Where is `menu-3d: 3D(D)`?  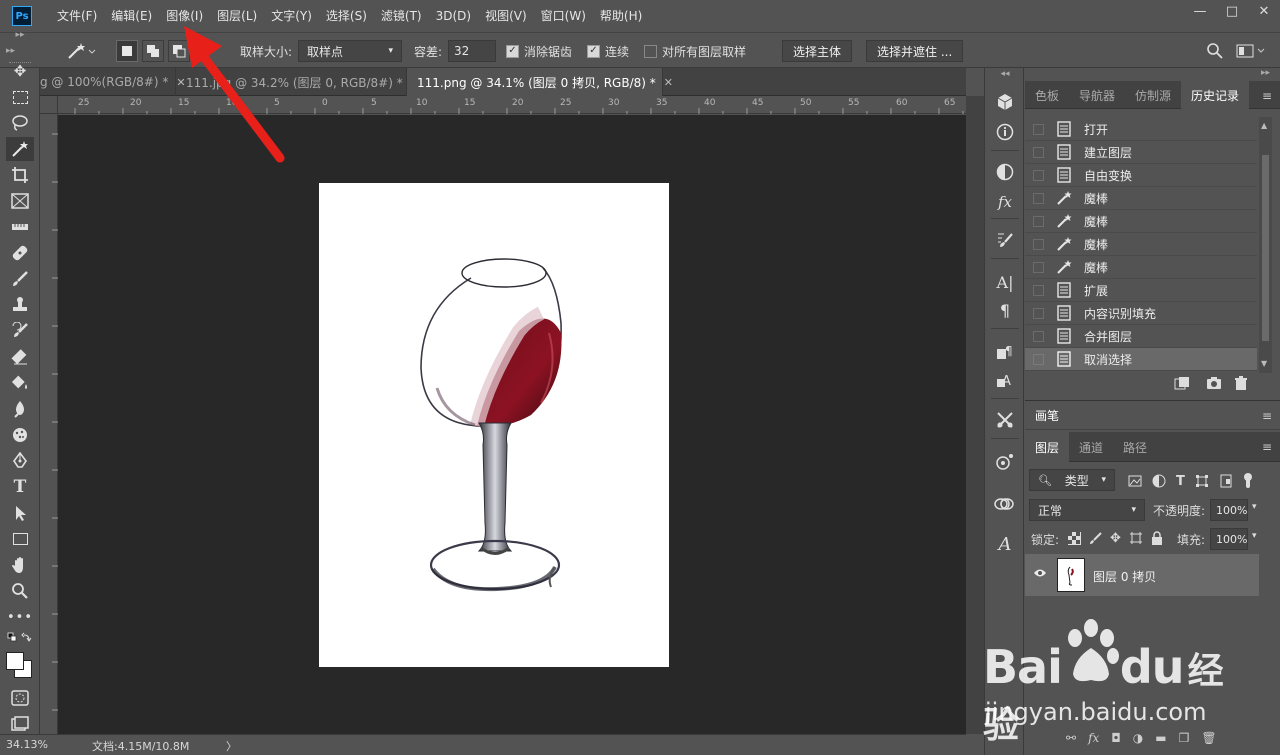 menu-3d: 3D(D) is located at coordinates (453, 16).